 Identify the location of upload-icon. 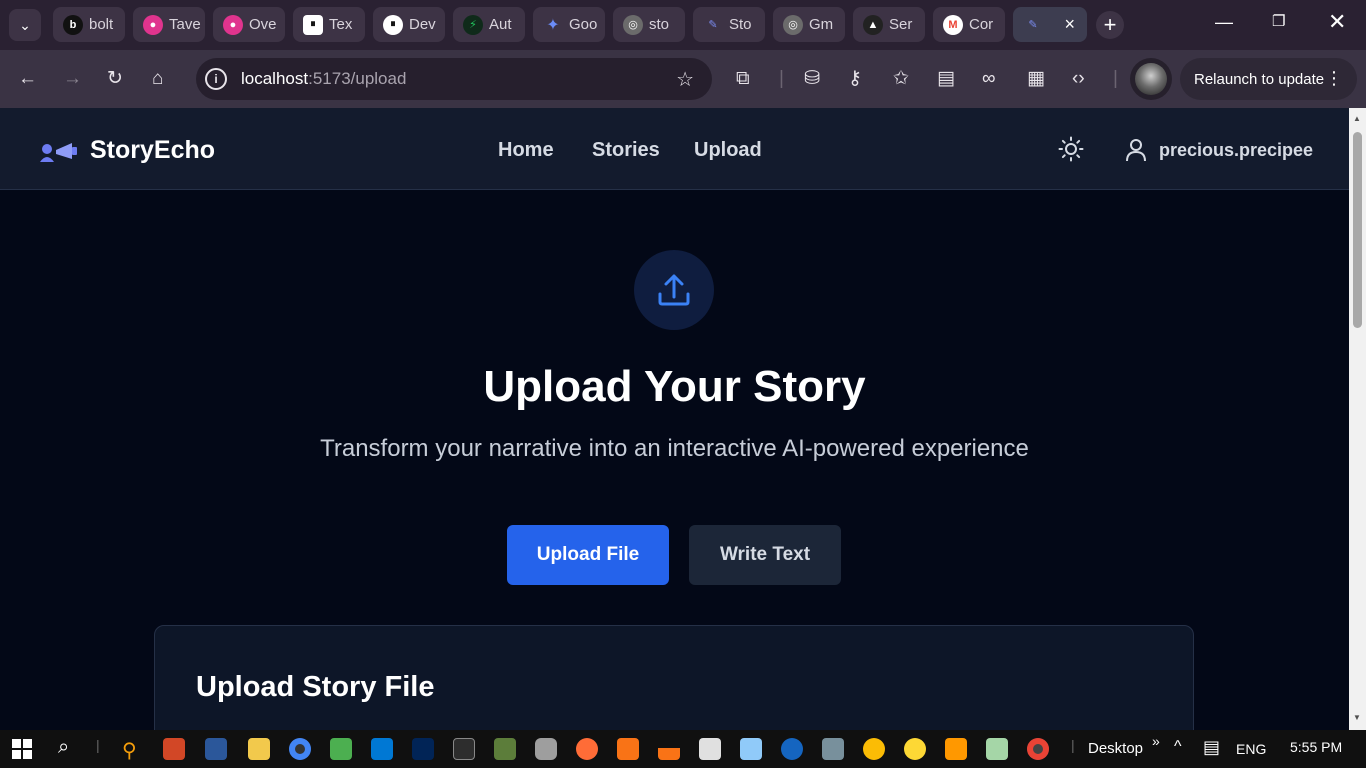
(674, 290).